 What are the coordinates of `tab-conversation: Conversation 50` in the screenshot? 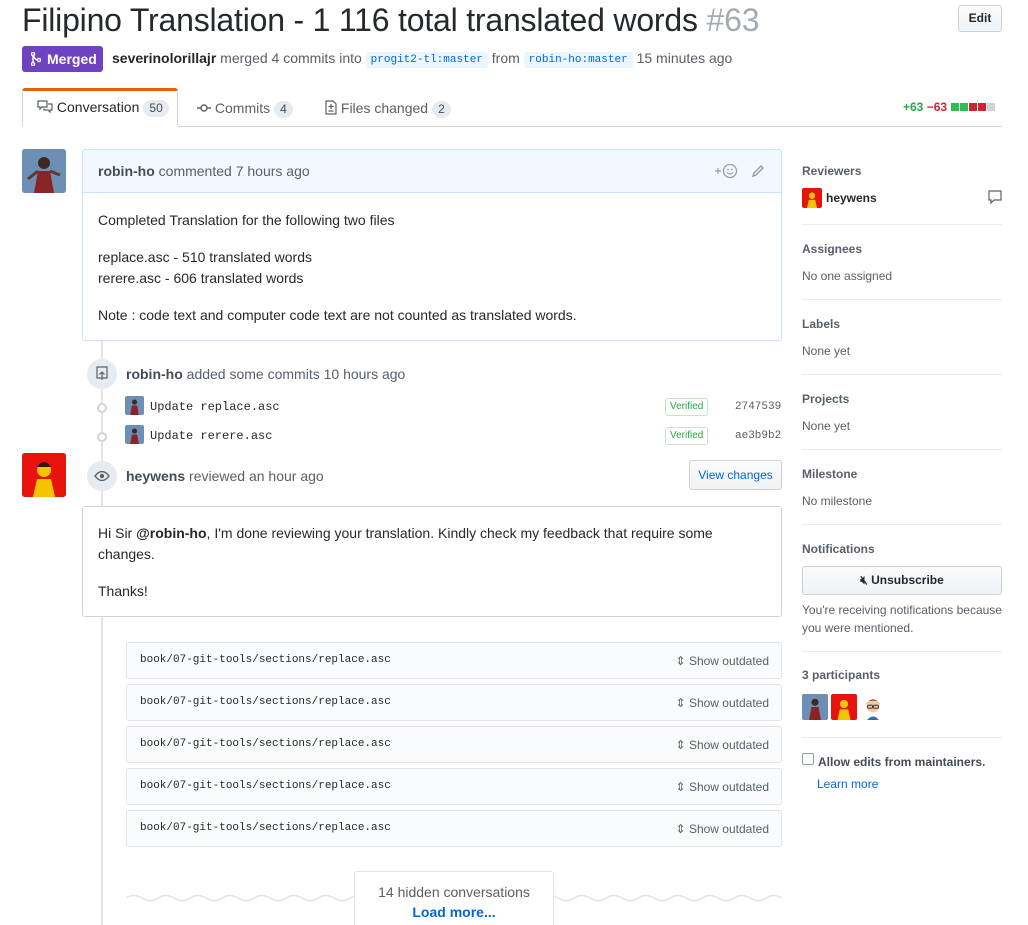 It's located at (100, 107).